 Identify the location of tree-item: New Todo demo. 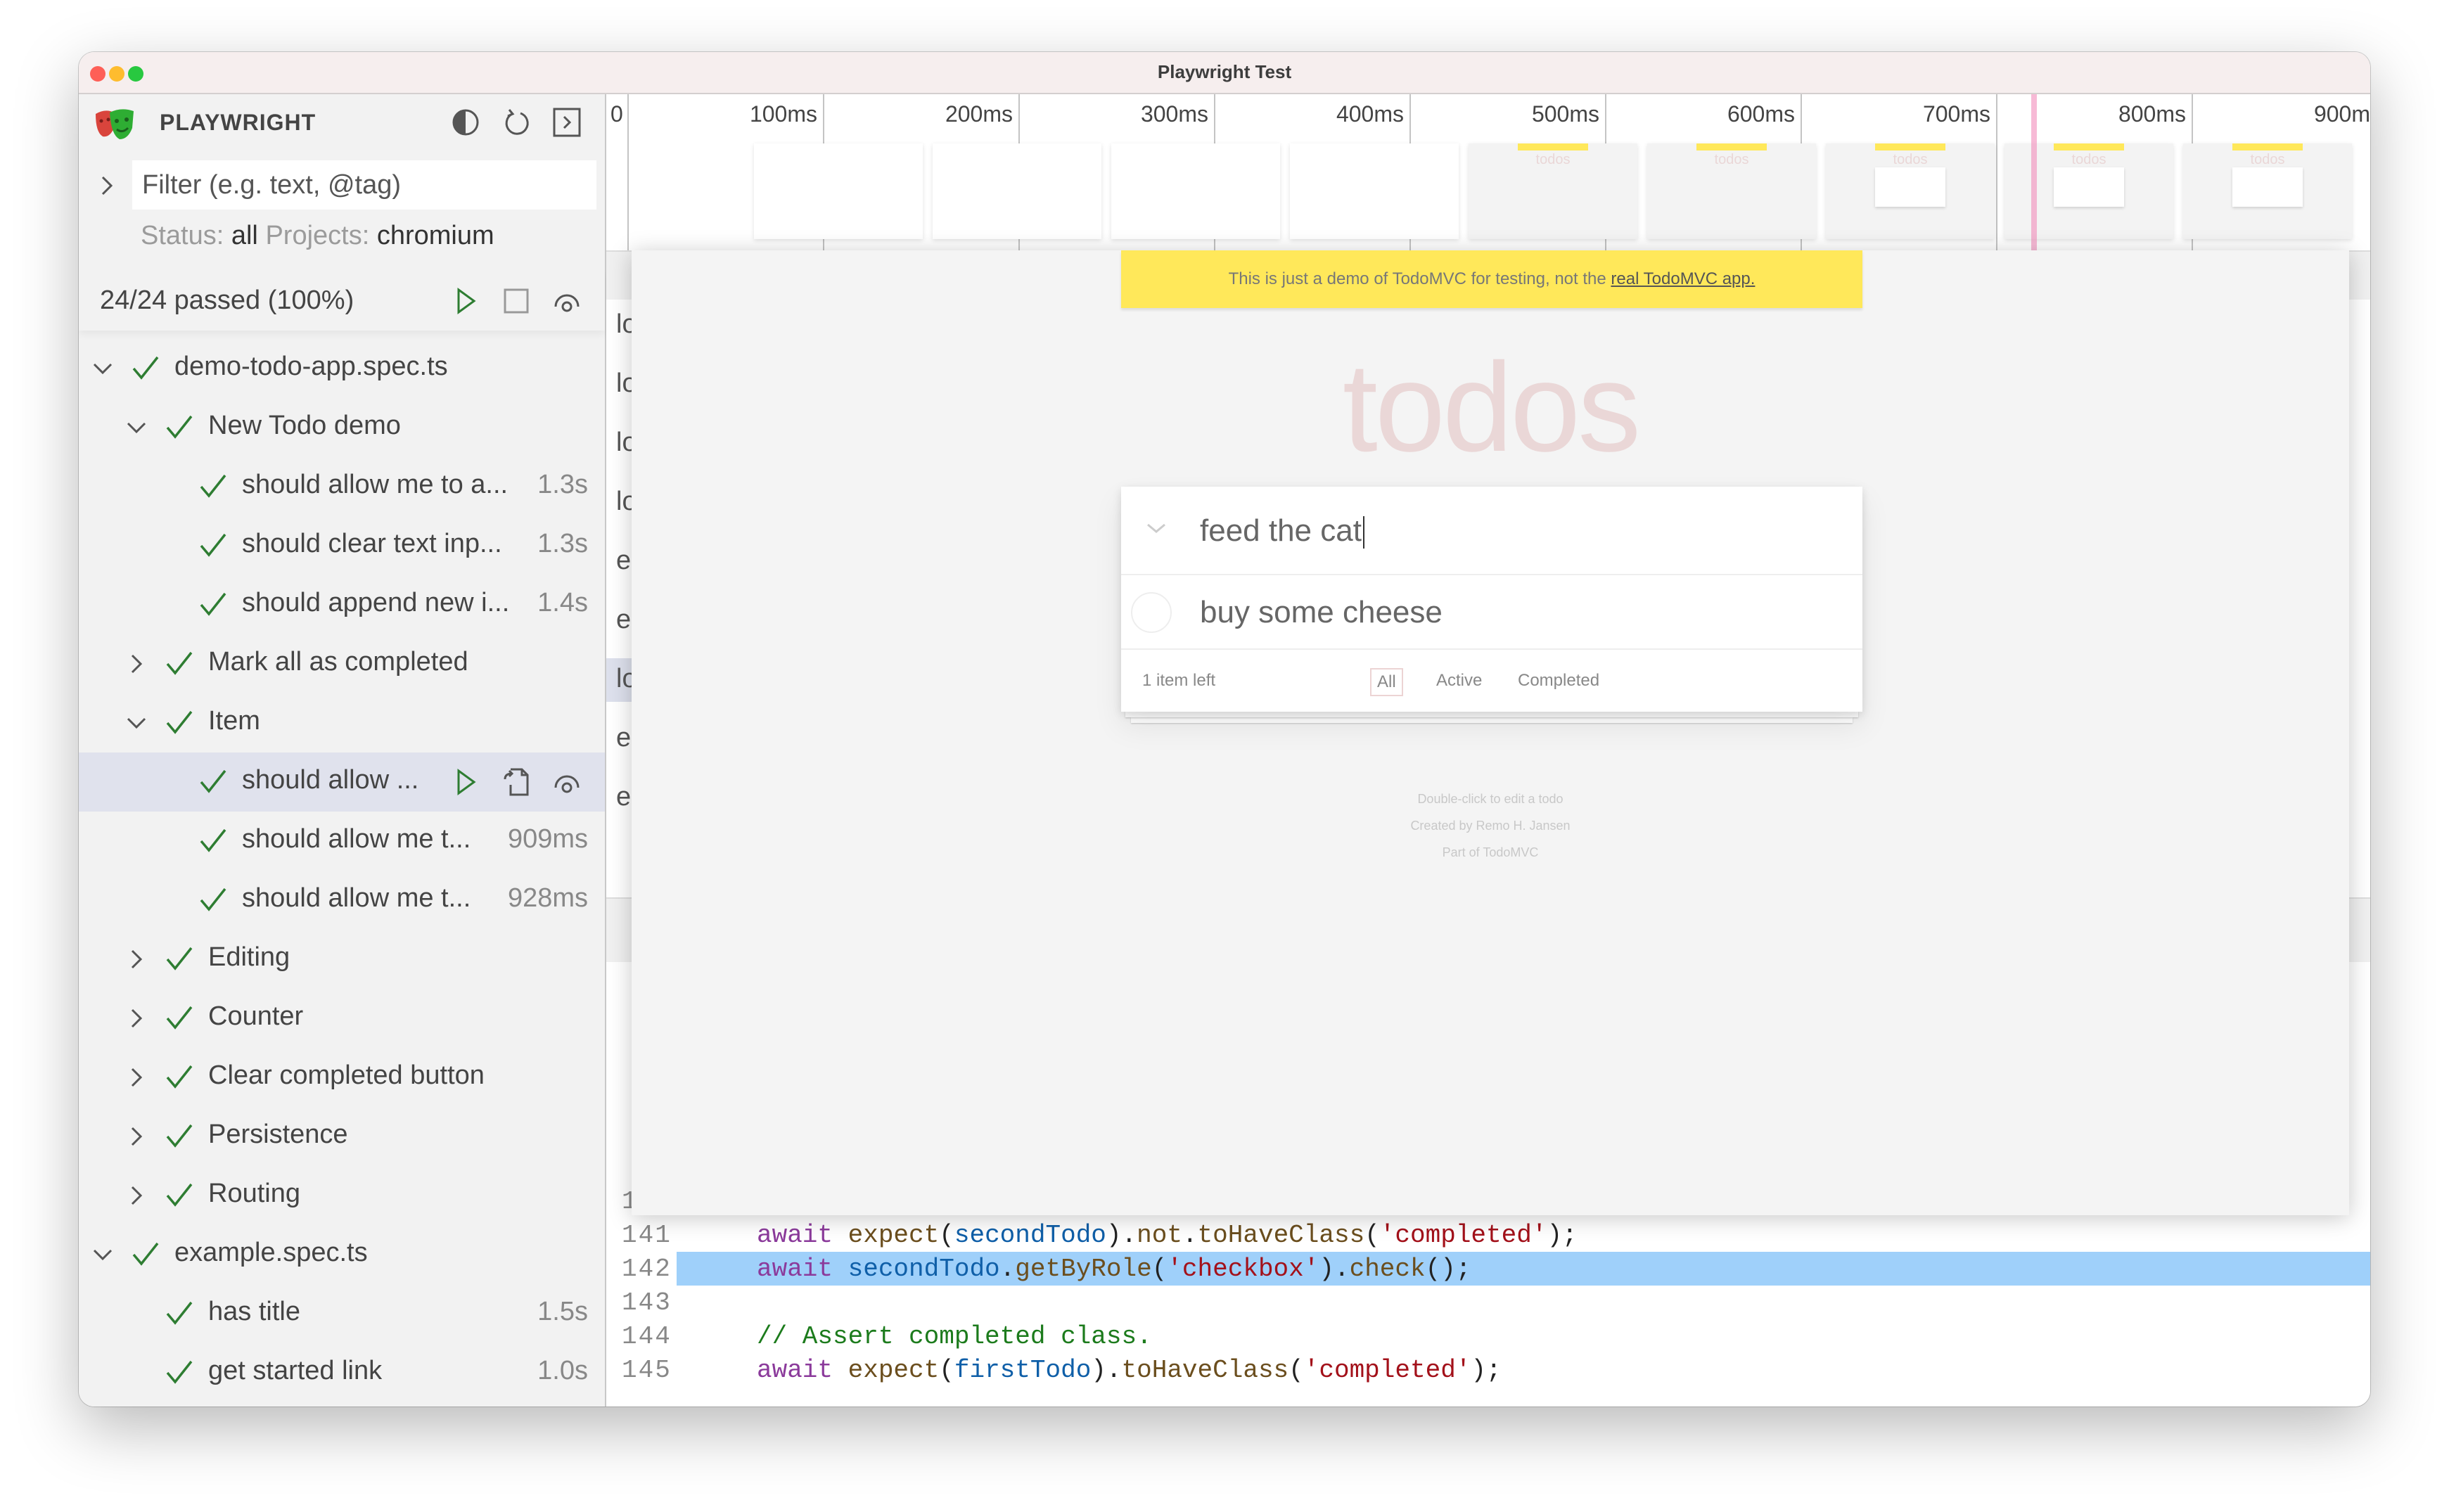
(342, 427).